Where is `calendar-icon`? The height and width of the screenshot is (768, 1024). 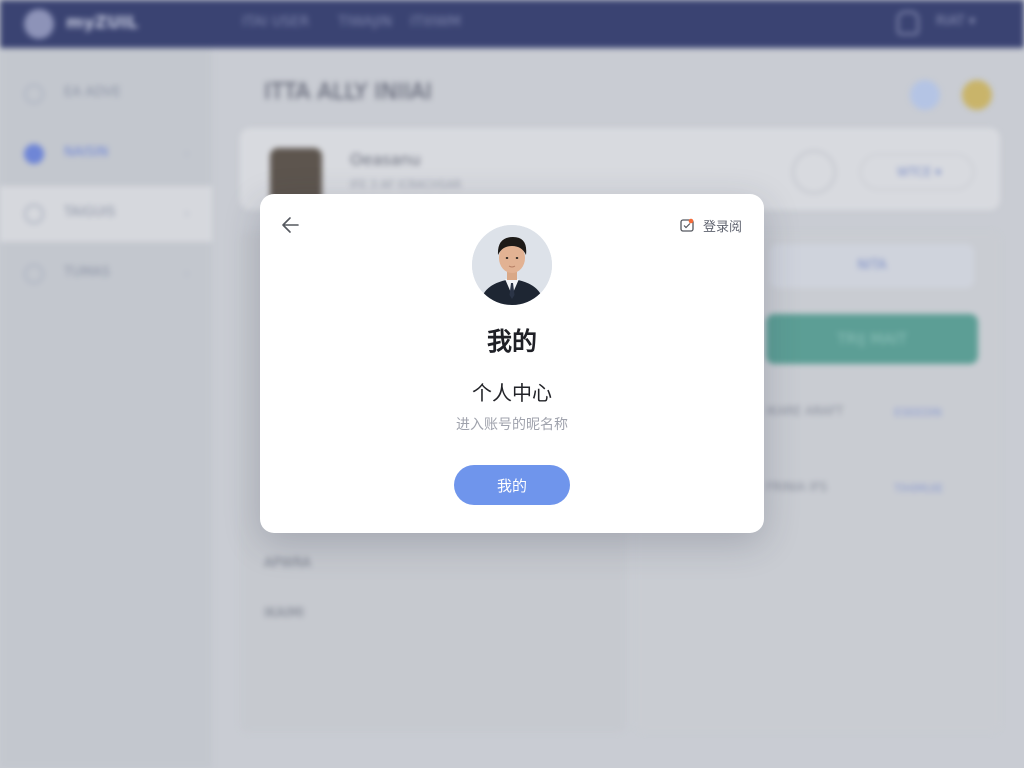
calendar-icon is located at coordinates (687, 225).